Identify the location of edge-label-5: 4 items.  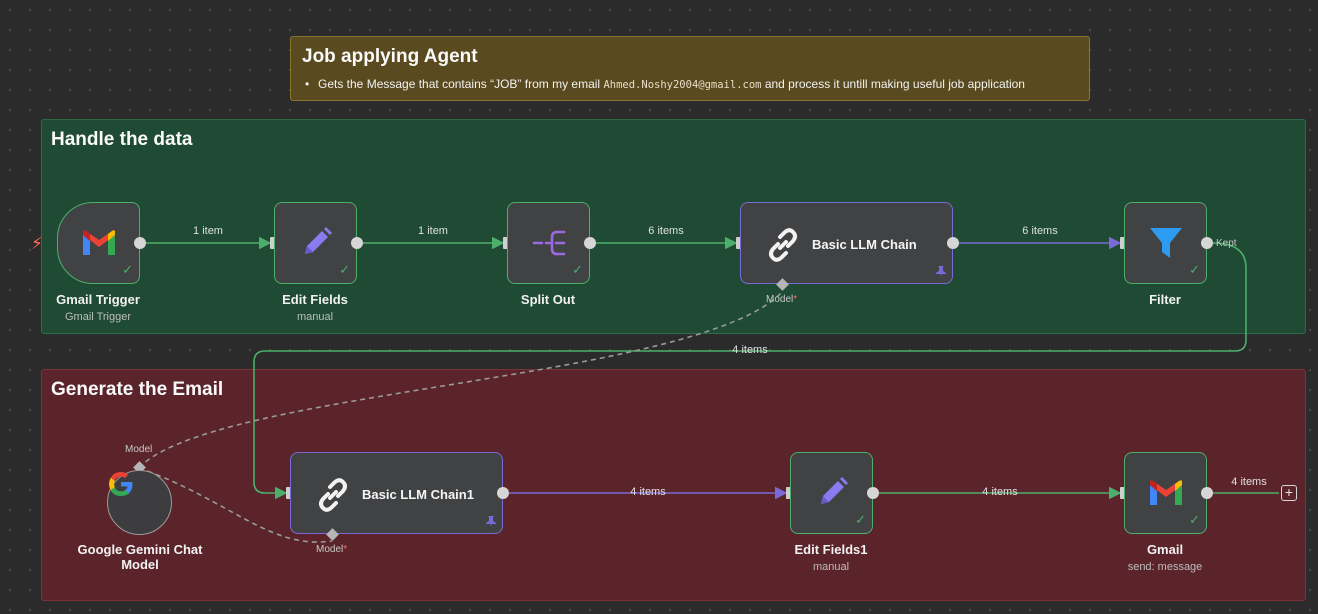
(750, 350).